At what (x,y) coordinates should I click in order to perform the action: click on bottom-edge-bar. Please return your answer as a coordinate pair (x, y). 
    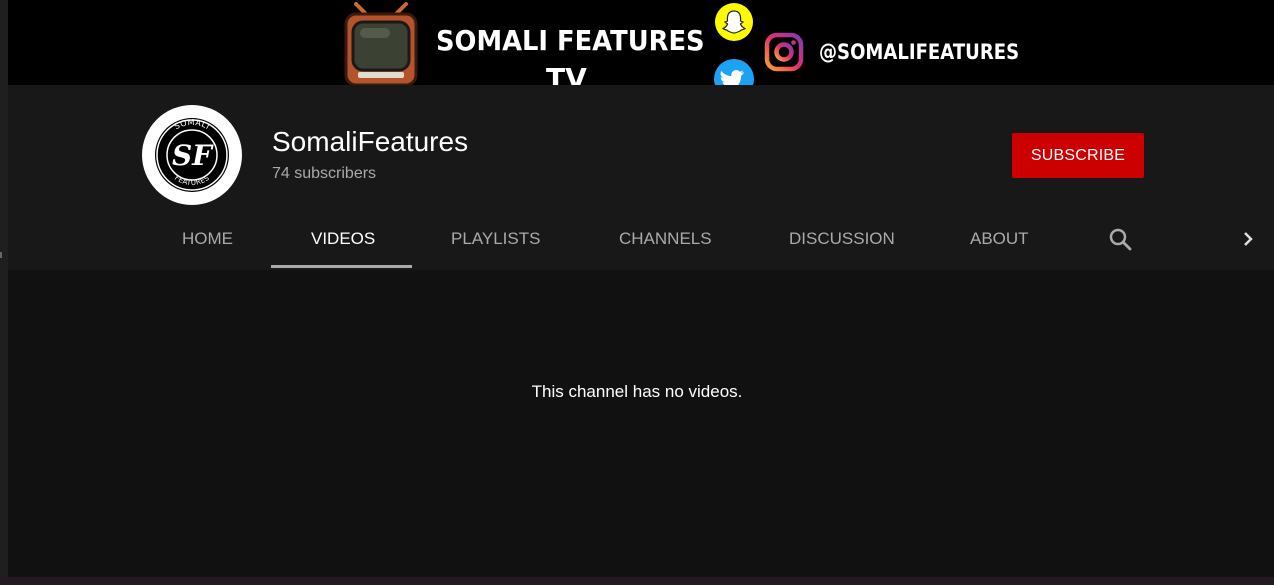
    Looking at the image, I should click on (637, 581).